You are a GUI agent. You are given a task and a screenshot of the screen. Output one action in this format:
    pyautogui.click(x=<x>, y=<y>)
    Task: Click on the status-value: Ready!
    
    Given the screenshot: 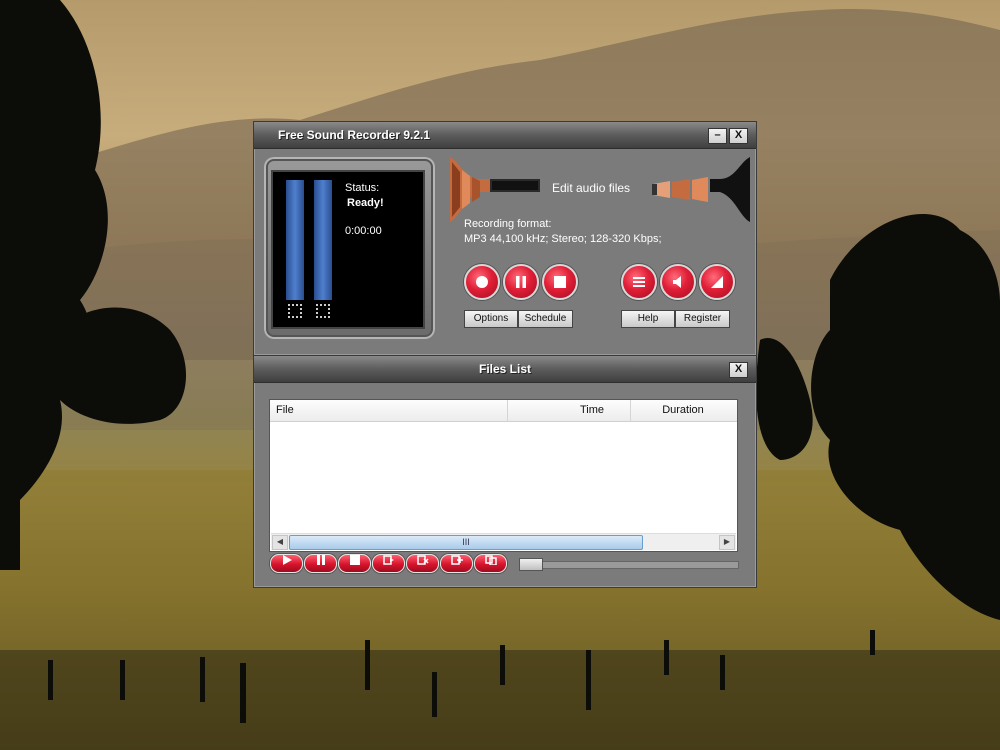 What is the action you would take?
    pyautogui.click(x=365, y=203)
    